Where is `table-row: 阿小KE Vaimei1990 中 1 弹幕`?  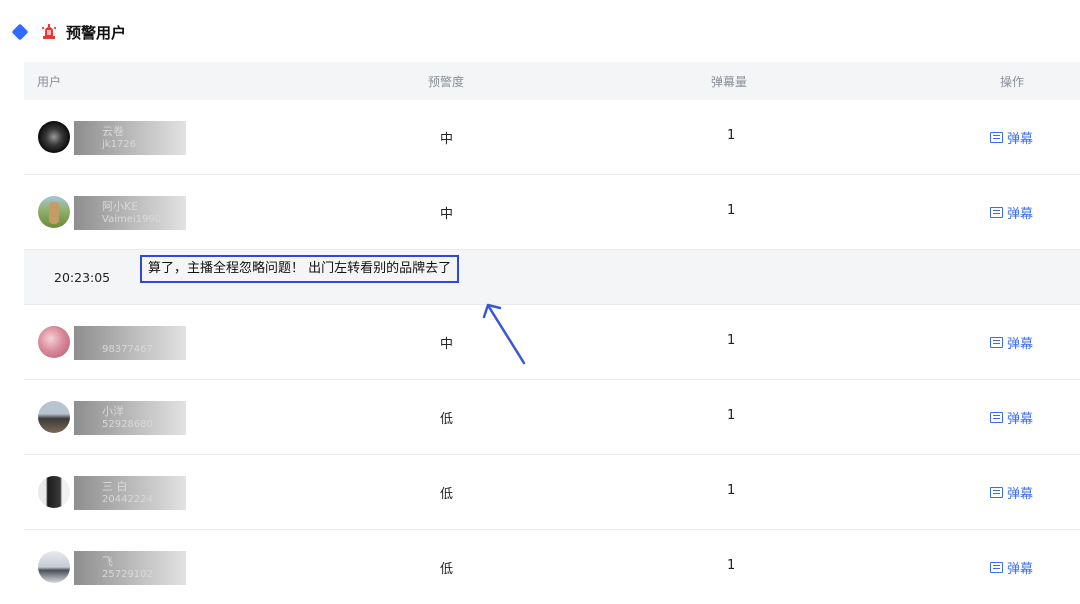
table-row: 阿小KE Vaimei1990 中 1 弹幕 is located at coordinates (552, 212).